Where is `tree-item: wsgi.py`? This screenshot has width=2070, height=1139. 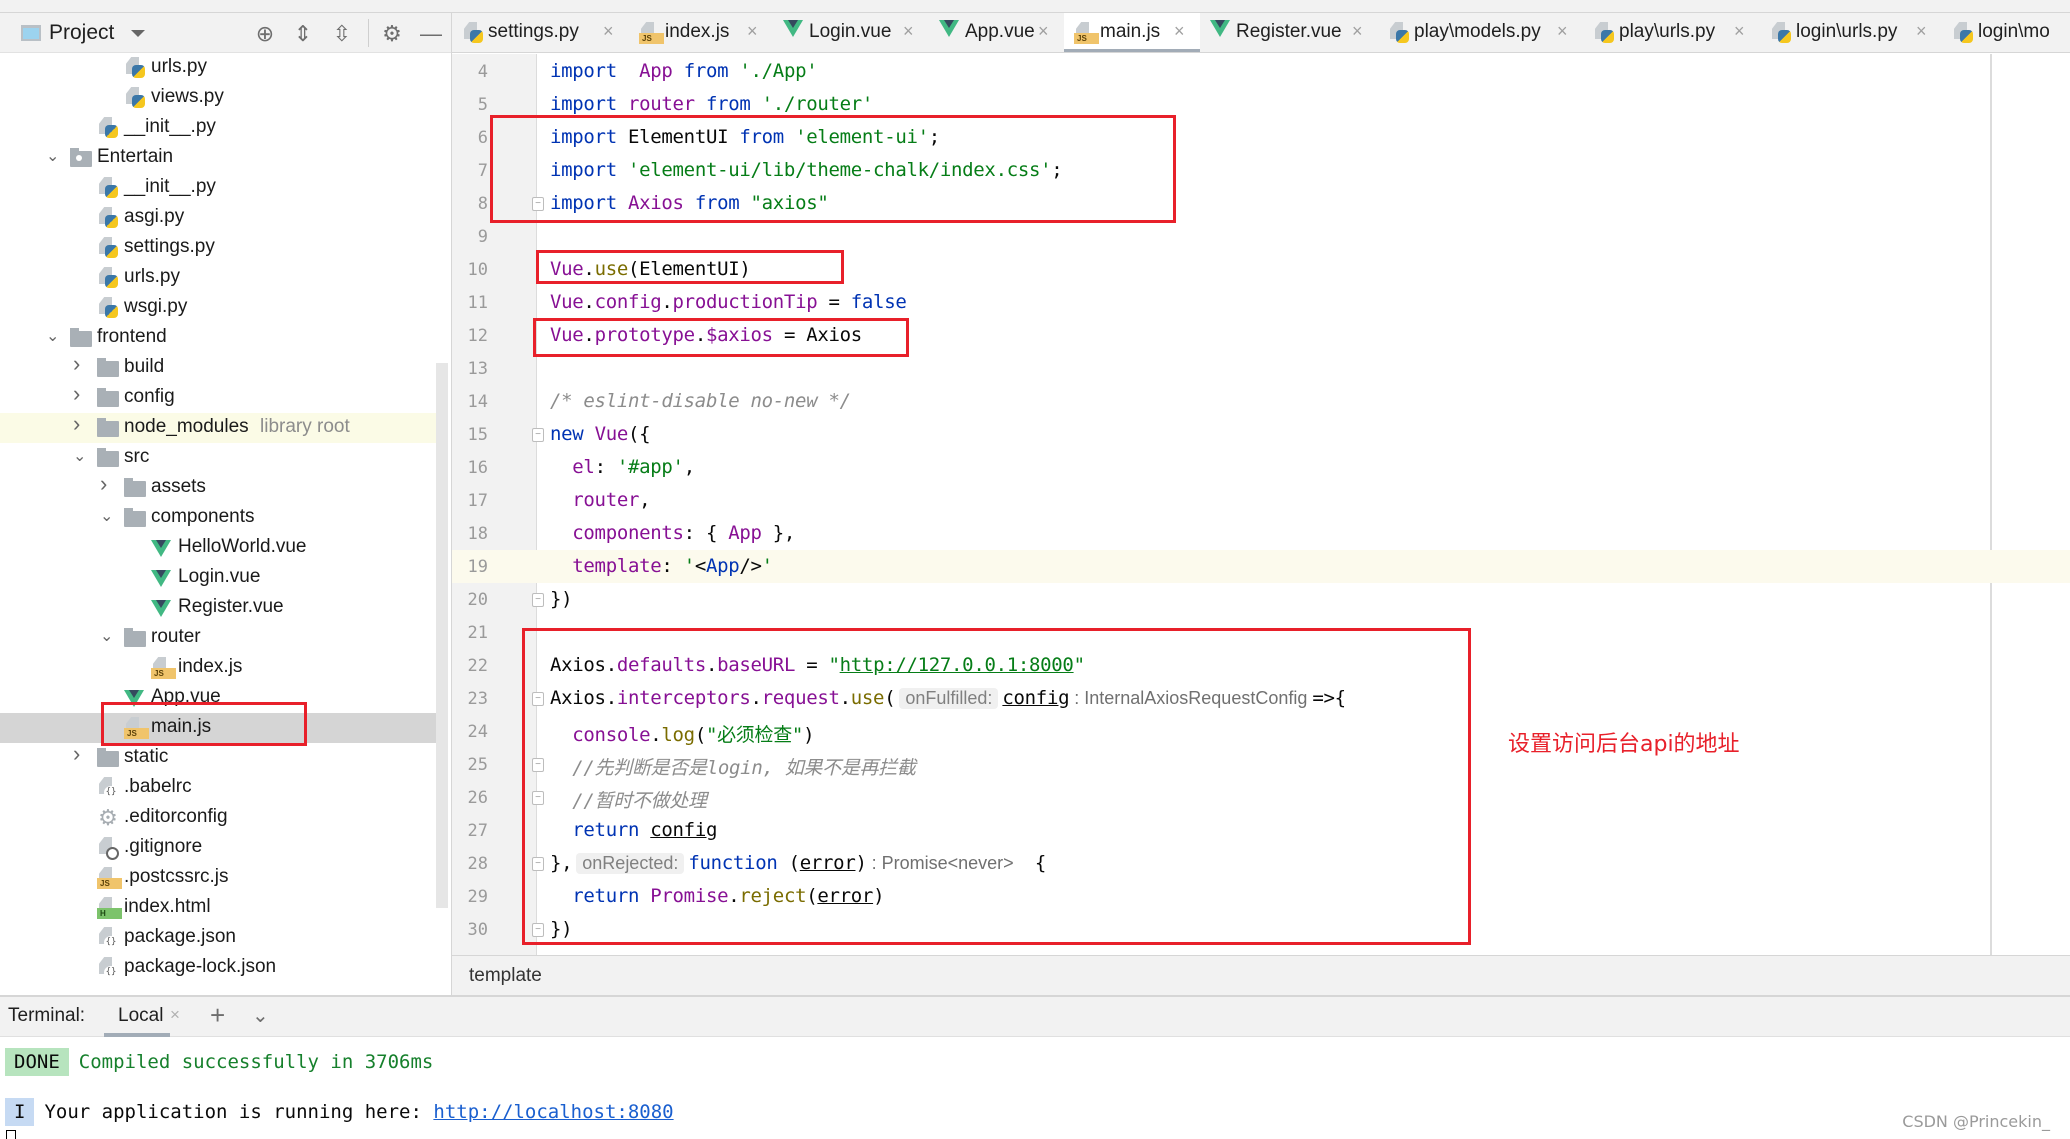 tree-item: wsgi.py is located at coordinates (220, 308).